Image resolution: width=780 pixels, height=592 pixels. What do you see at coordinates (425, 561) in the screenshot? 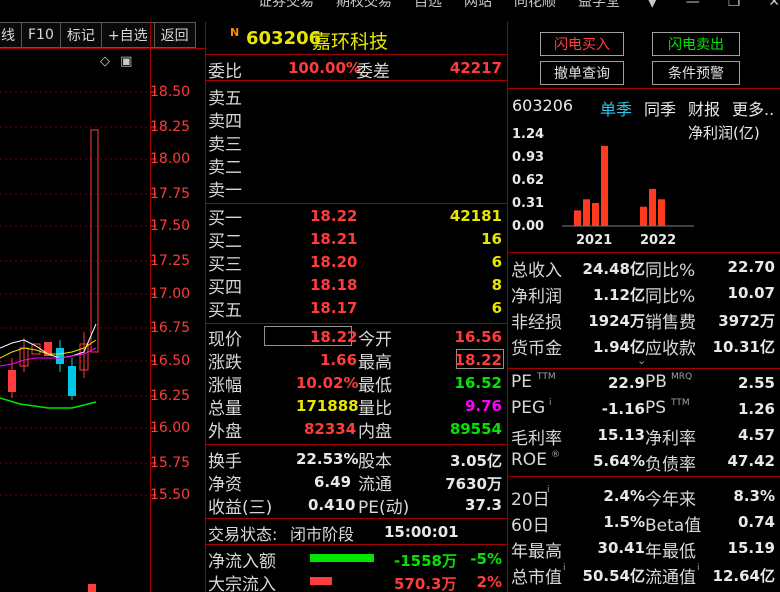
I see `flow-value: -1558万` at bounding box center [425, 561].